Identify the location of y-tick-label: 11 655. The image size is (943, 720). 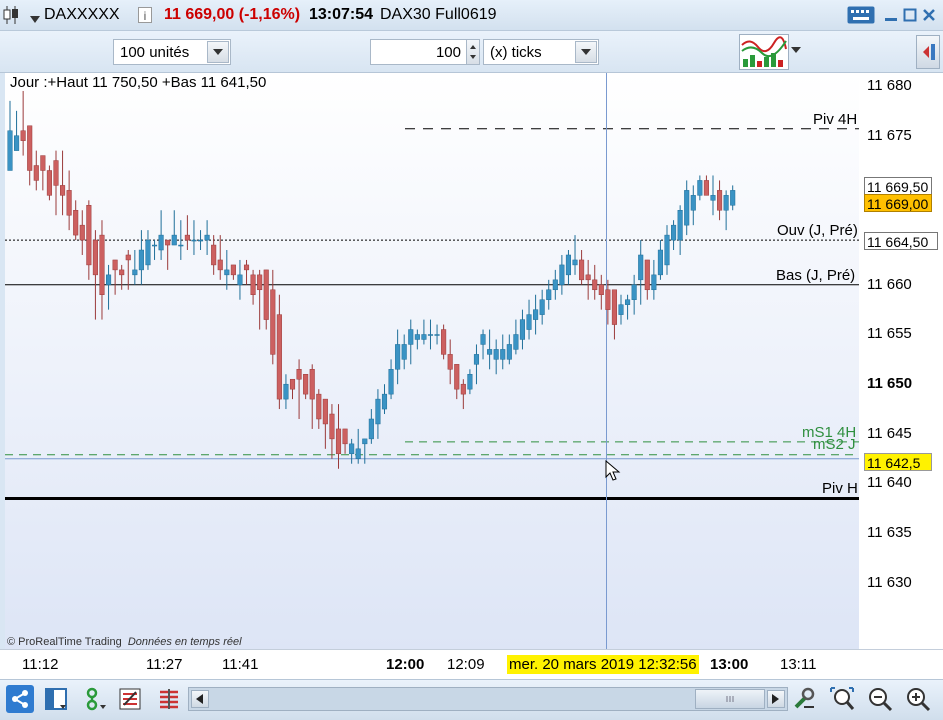
(889, 333).